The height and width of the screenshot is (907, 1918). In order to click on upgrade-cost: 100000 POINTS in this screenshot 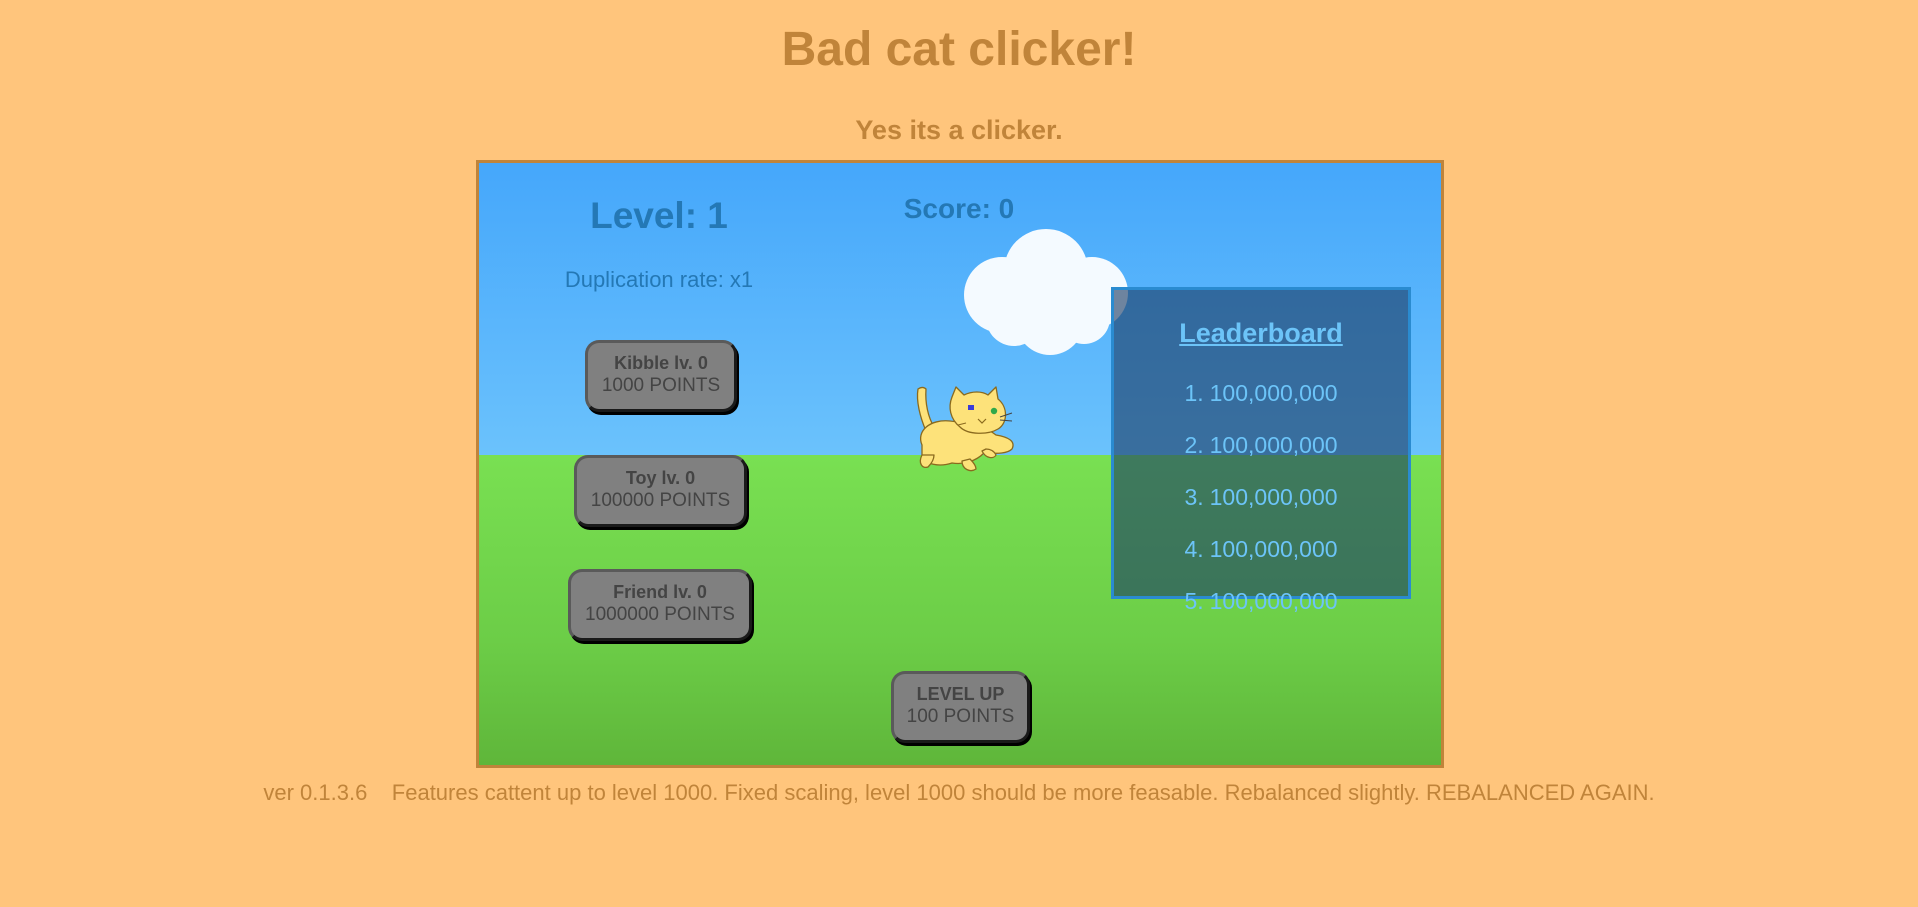, I will do `click(660, 500)`.